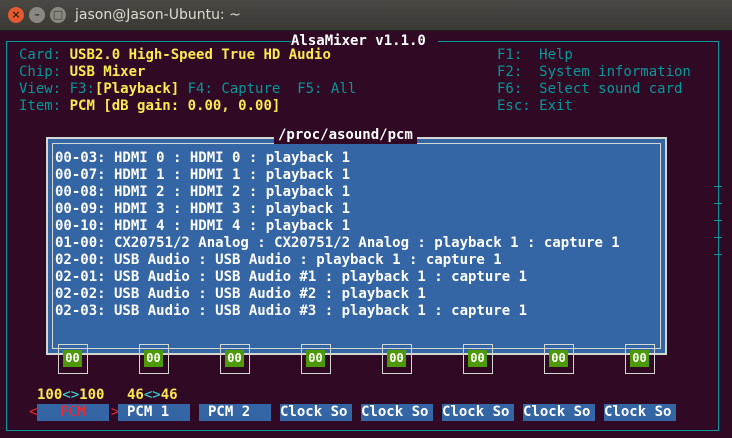 Image resolution: width=732 pixels, height=438 pixels. What do you see at coordinates (640, 412) in the screenshot?
I see `channel-clock-source-5: Clock So` at bounding box center [640, 412].